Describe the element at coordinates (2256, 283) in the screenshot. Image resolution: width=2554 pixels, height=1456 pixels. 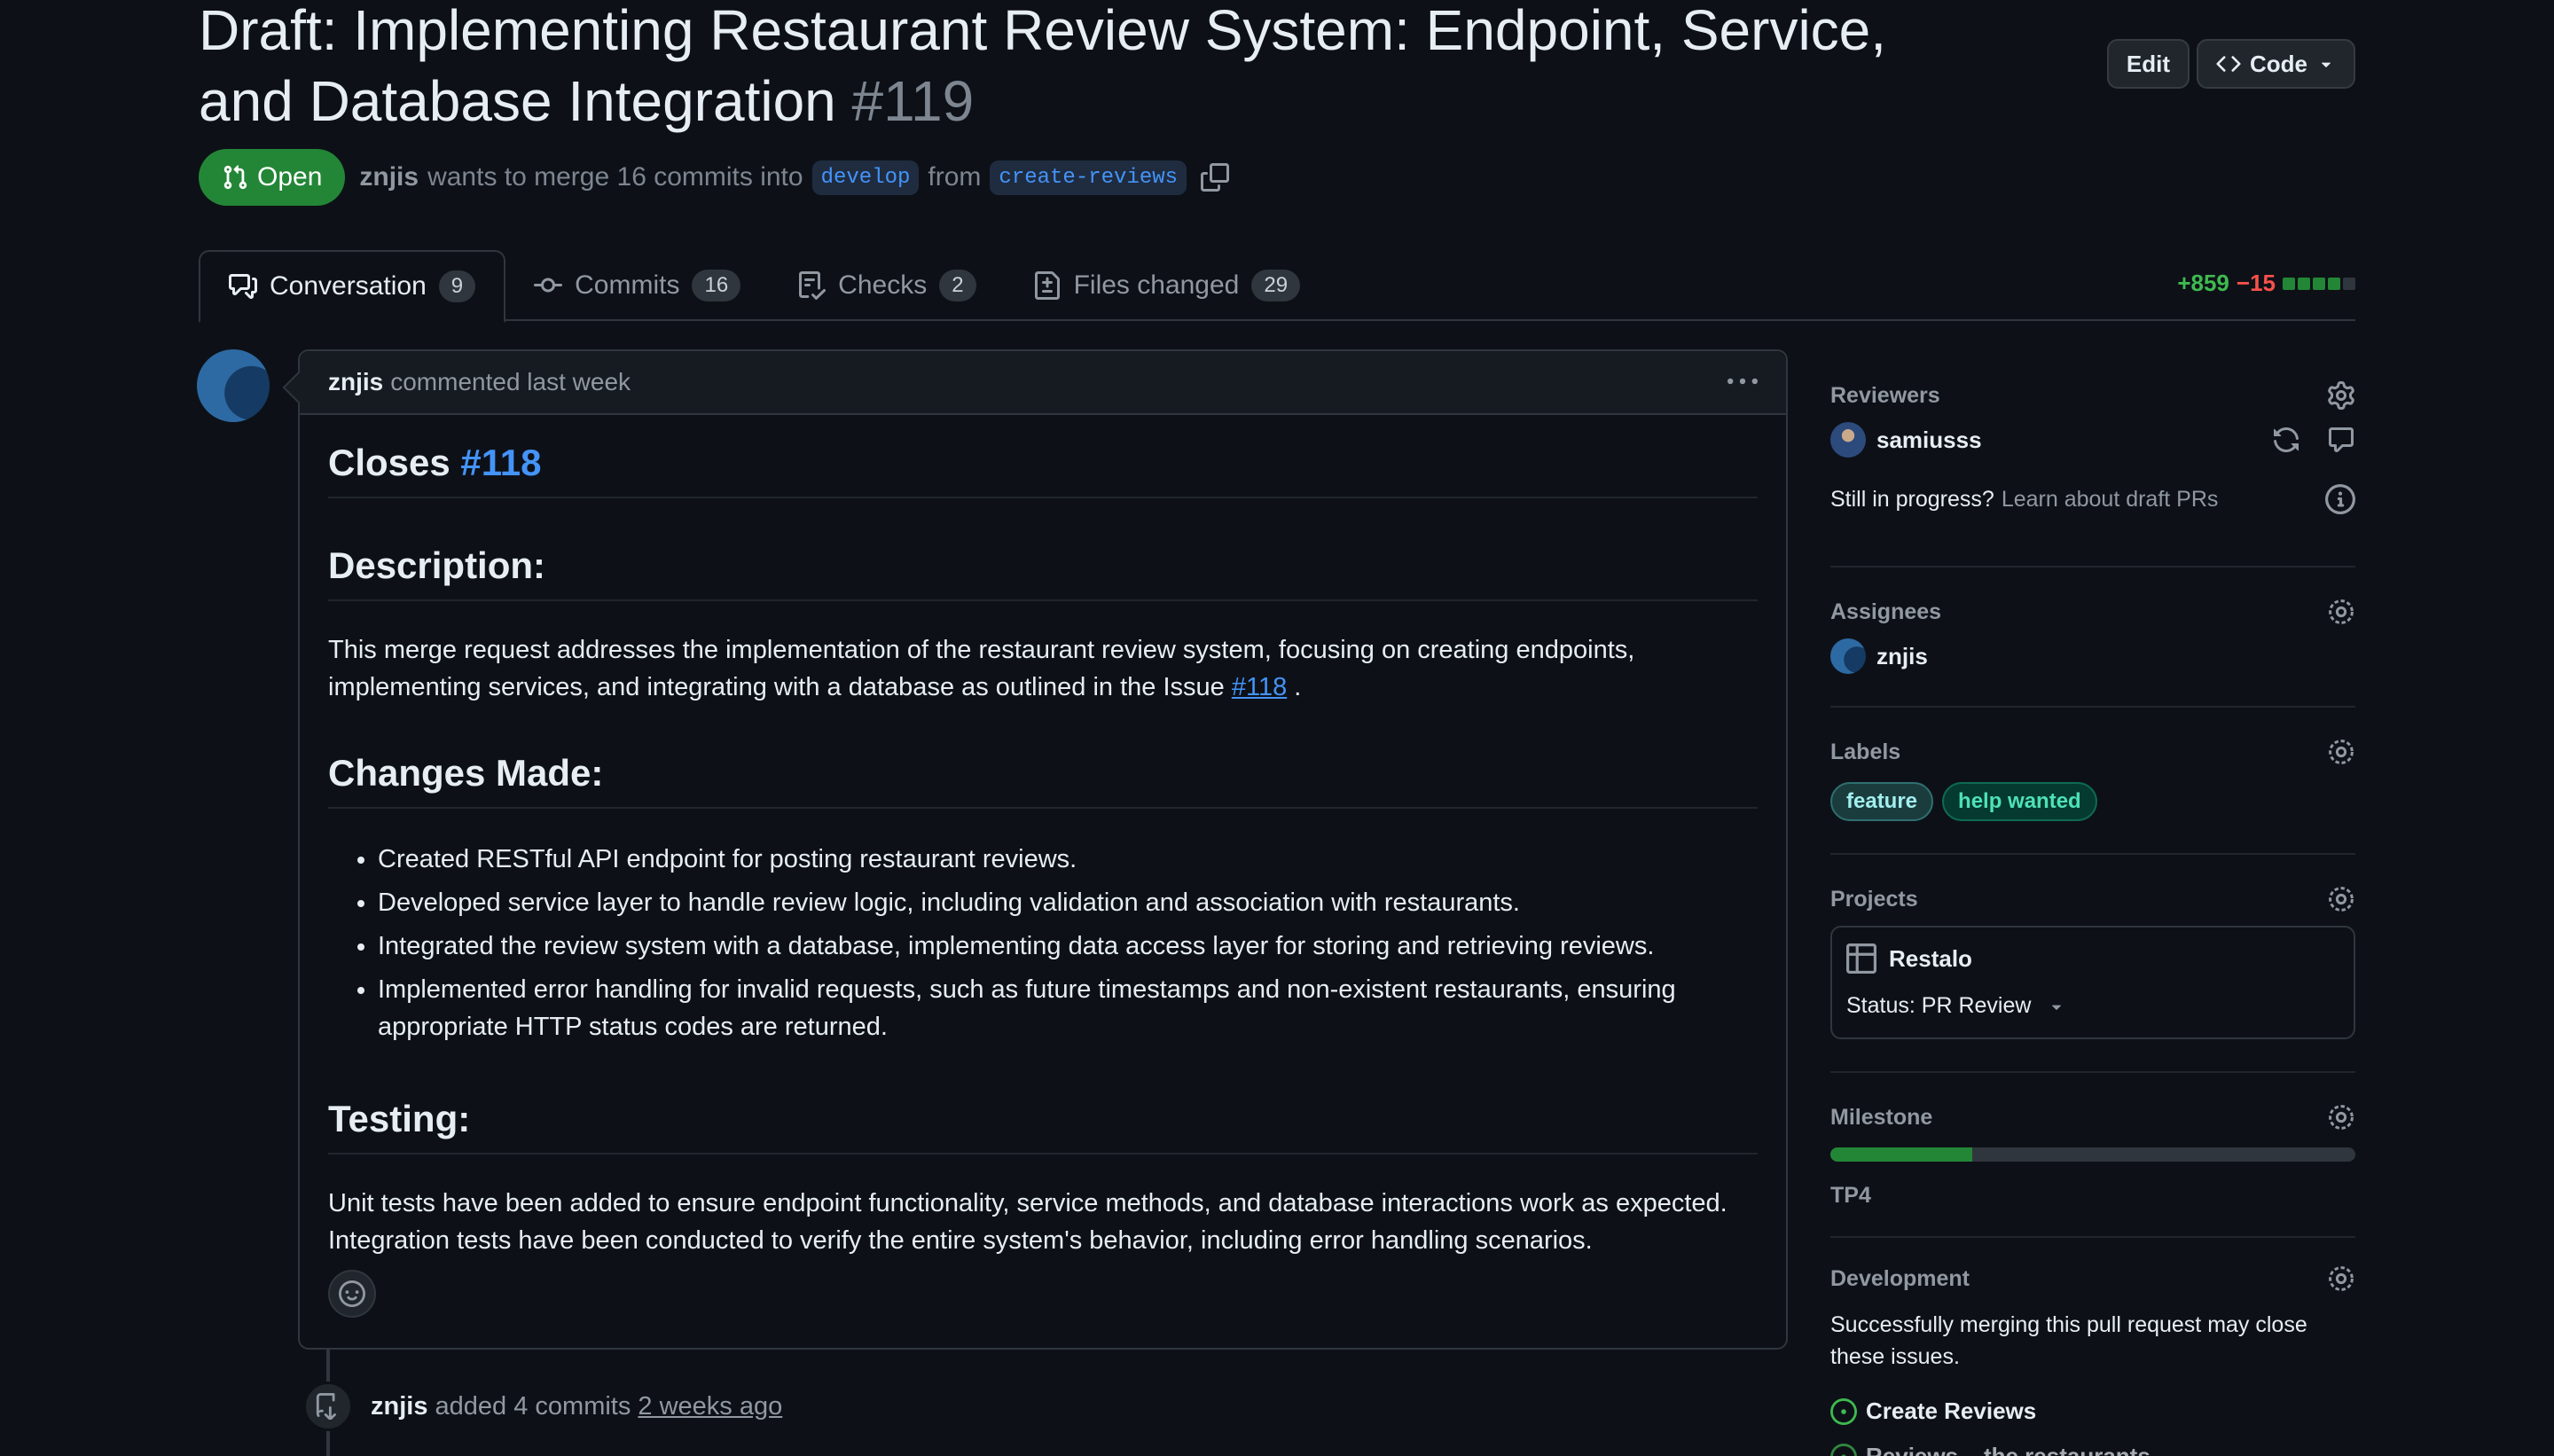
I see `diffstat-deletions: −15` at that location.